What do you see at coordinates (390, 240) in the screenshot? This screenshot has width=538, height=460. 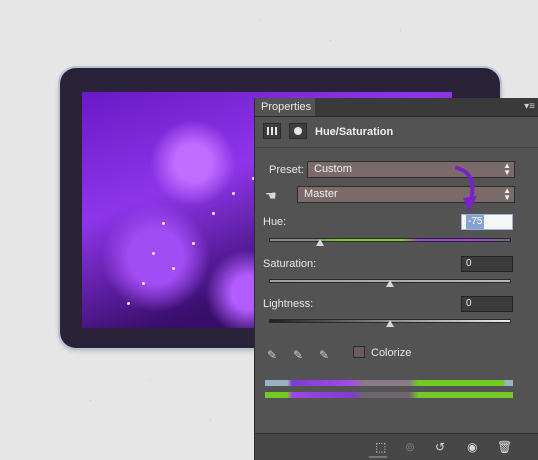 I see `hue-slider-track` at bounding box center [390, 240].